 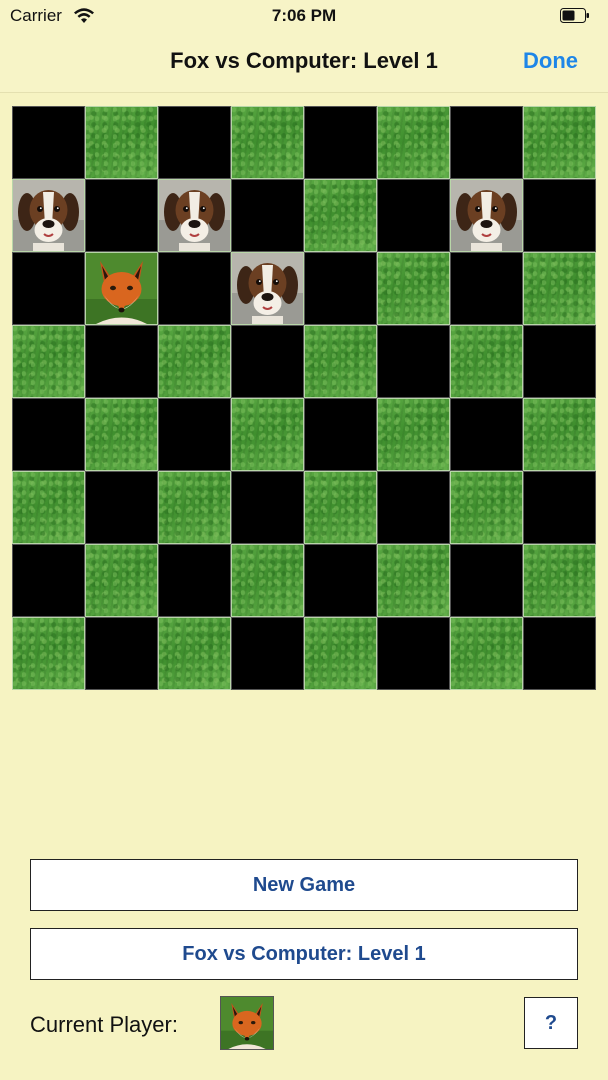 What do you see at coordinates (304, 954) in the screenshot?
I see `game-mode-button: Fox vs Computer: Level 1` at bounding box center [304, 954].